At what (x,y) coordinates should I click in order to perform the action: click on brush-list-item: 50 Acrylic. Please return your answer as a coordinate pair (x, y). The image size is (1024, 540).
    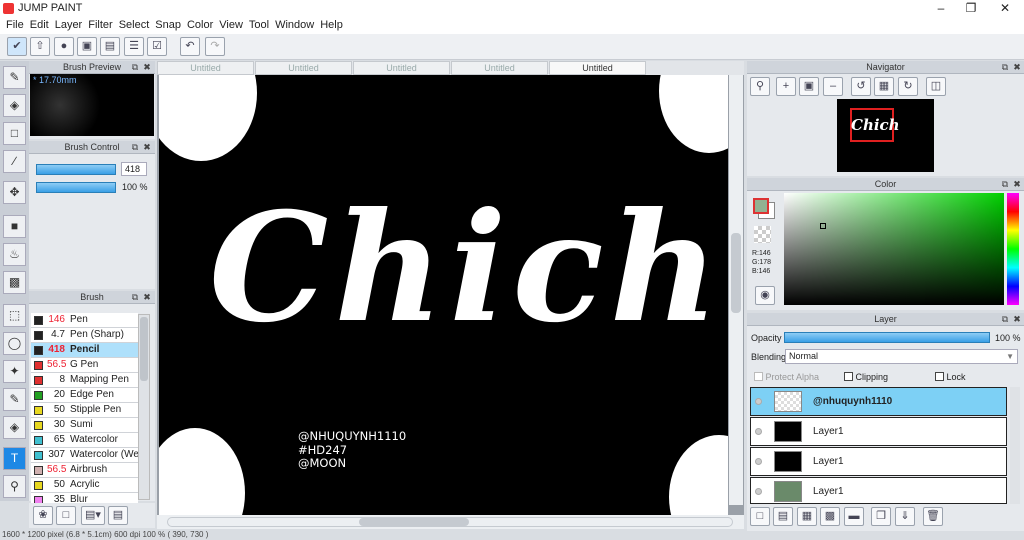
    Looking at the image, I should click on (84, 485).